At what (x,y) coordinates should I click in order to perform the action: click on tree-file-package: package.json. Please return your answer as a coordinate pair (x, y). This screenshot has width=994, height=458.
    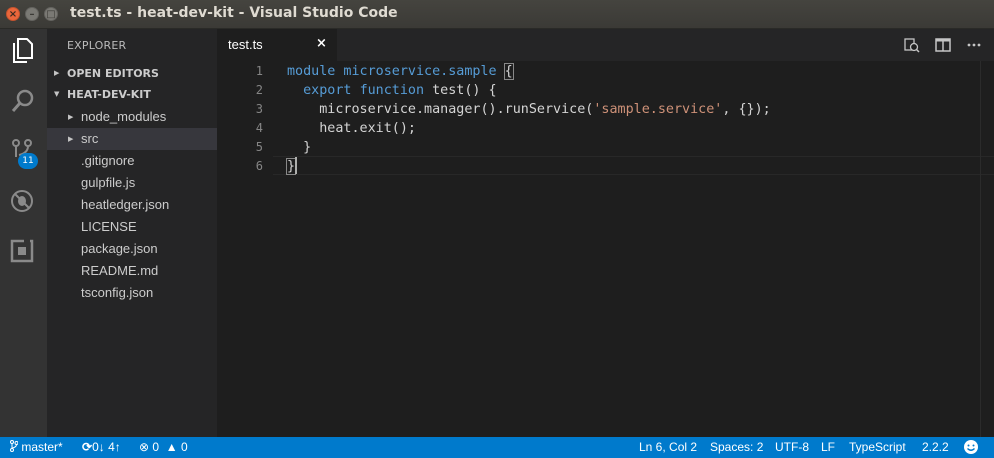
    Looking at the image, I should click on (132, 249).